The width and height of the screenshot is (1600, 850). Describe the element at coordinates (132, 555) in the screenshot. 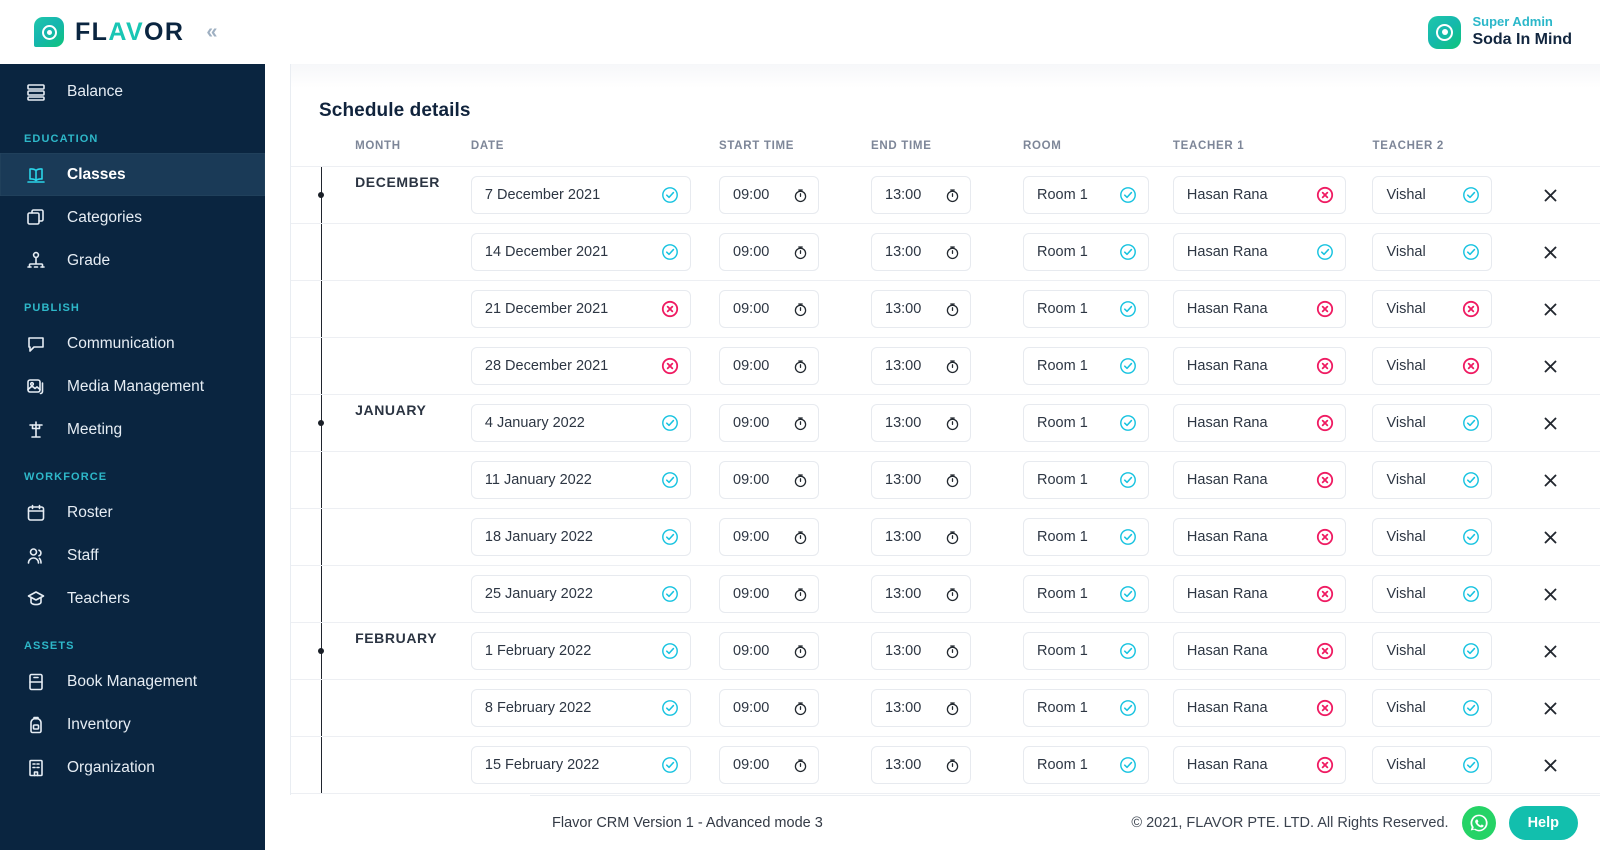

I see `sidebar-item-staff: Staff` at that location.